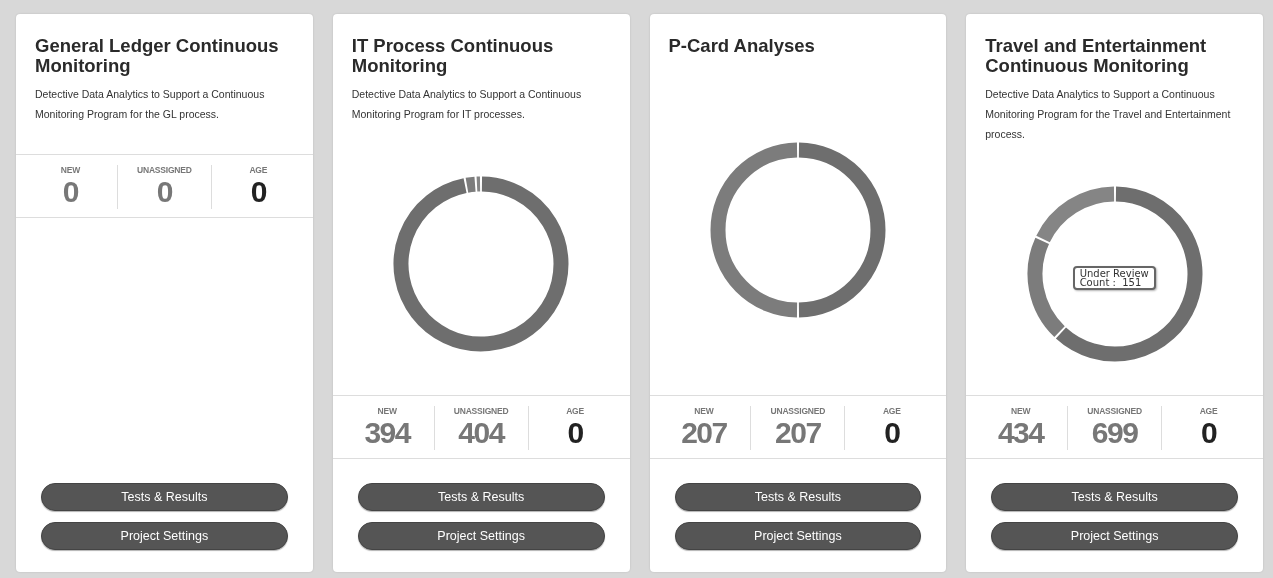 The image size is (1273, 578). Describe the element at coordinates (1096, 56) in the screenshot. I see `card-title: Travel and Entertainment Continuous Monitoring` at that location.